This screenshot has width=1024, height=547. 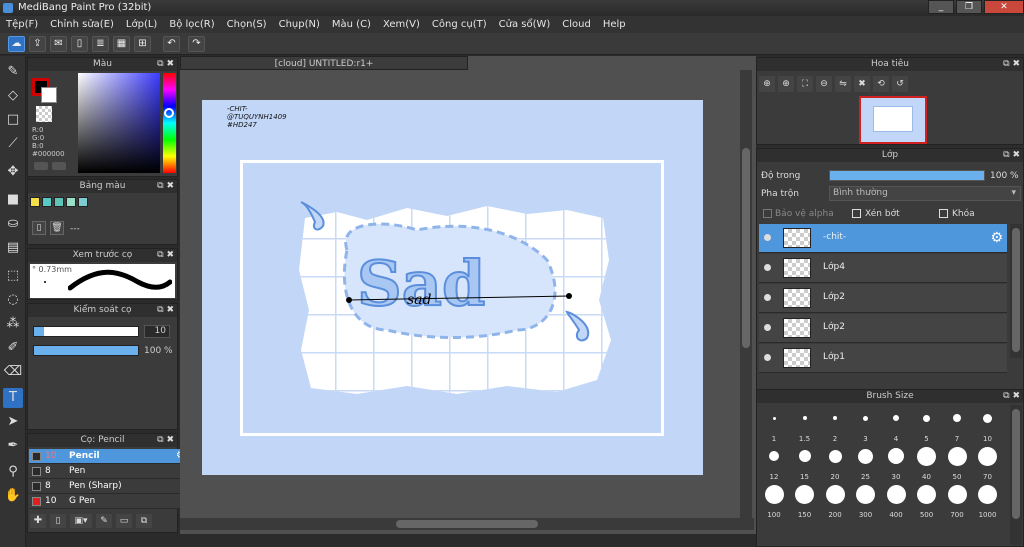 I want to click on brush-size-option: 20, so click(x=835, y=464).